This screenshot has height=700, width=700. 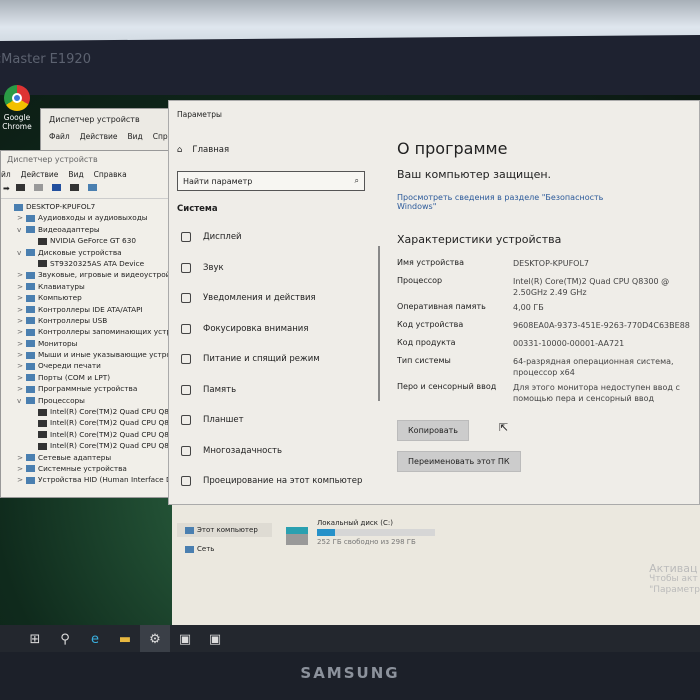 What do you see at coordinates (272, 420) in the screenshot?
I see `settings-nav-item: Планшет` at bounding box center [272, 420].